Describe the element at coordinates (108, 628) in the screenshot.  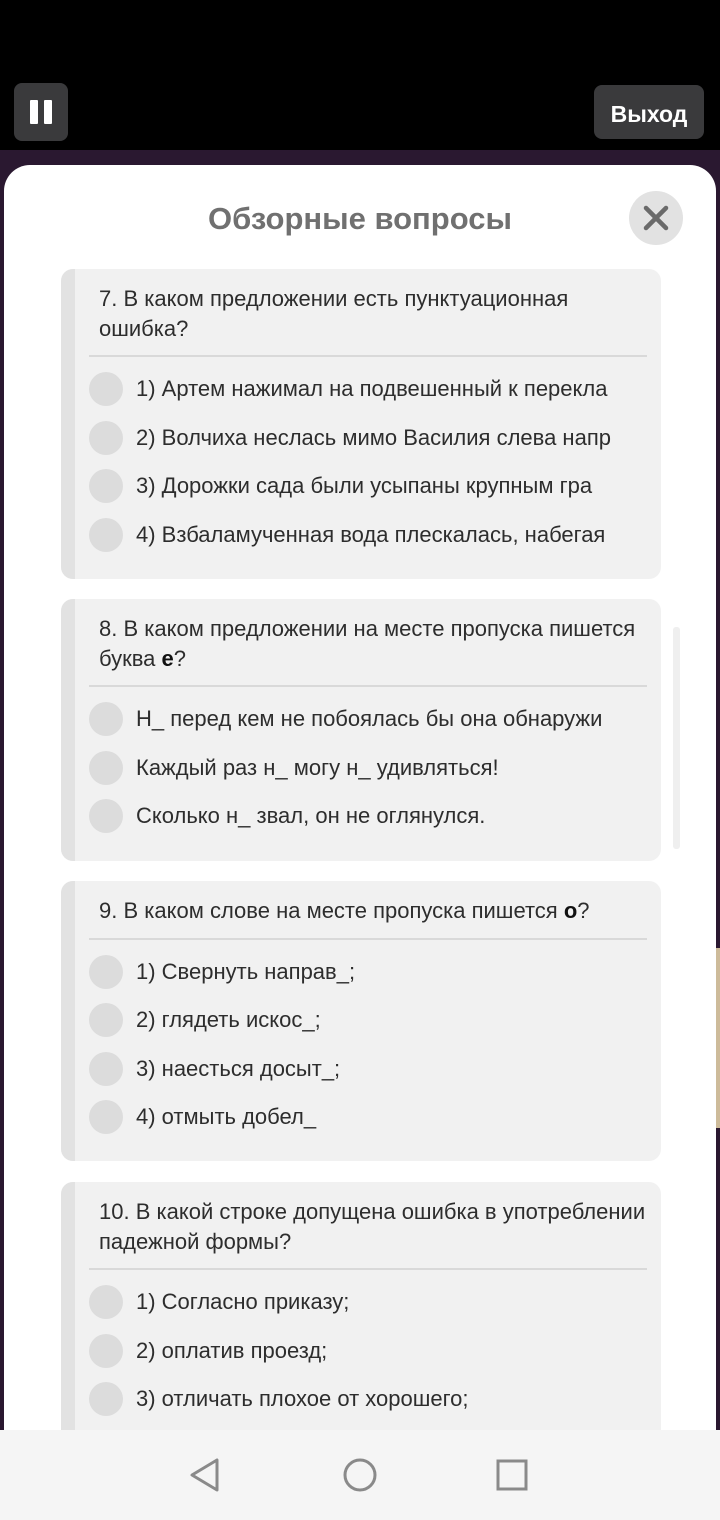
I see `question-number: 8.` at that location.